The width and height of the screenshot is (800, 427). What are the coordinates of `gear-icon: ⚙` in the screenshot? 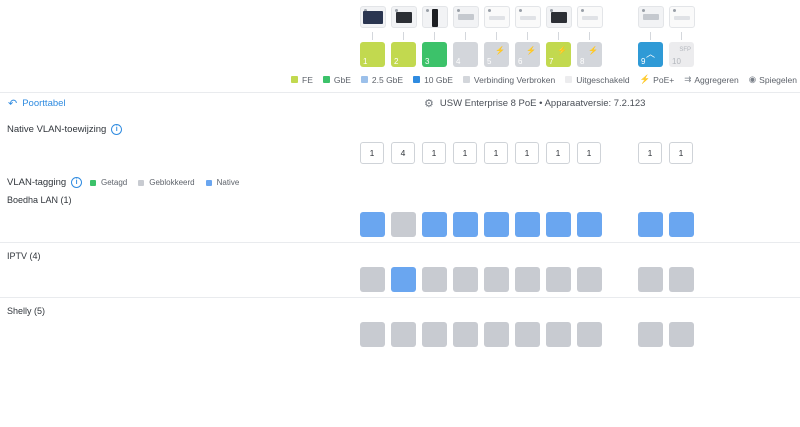 It's located at (429, 103).